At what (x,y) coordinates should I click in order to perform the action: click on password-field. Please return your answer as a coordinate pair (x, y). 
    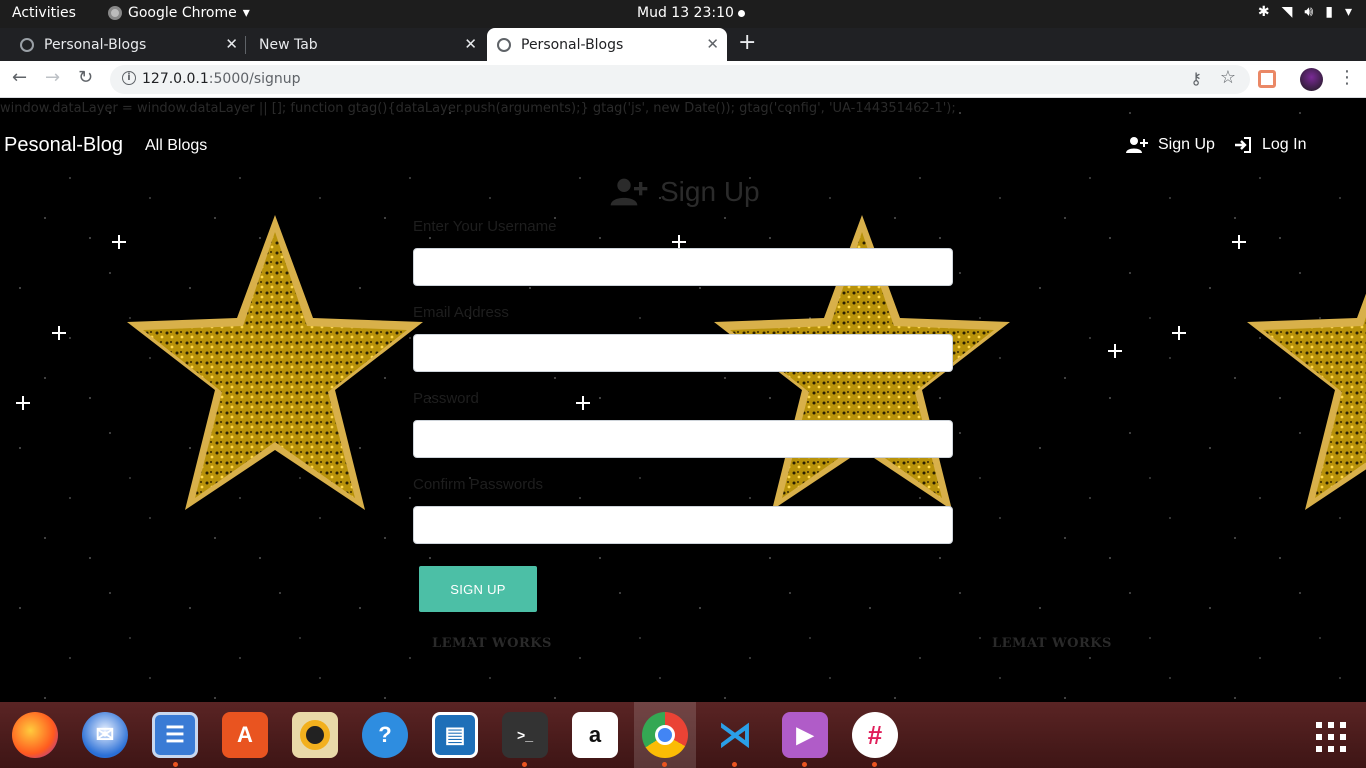
    Looking at the image, I should click on (683, 439).